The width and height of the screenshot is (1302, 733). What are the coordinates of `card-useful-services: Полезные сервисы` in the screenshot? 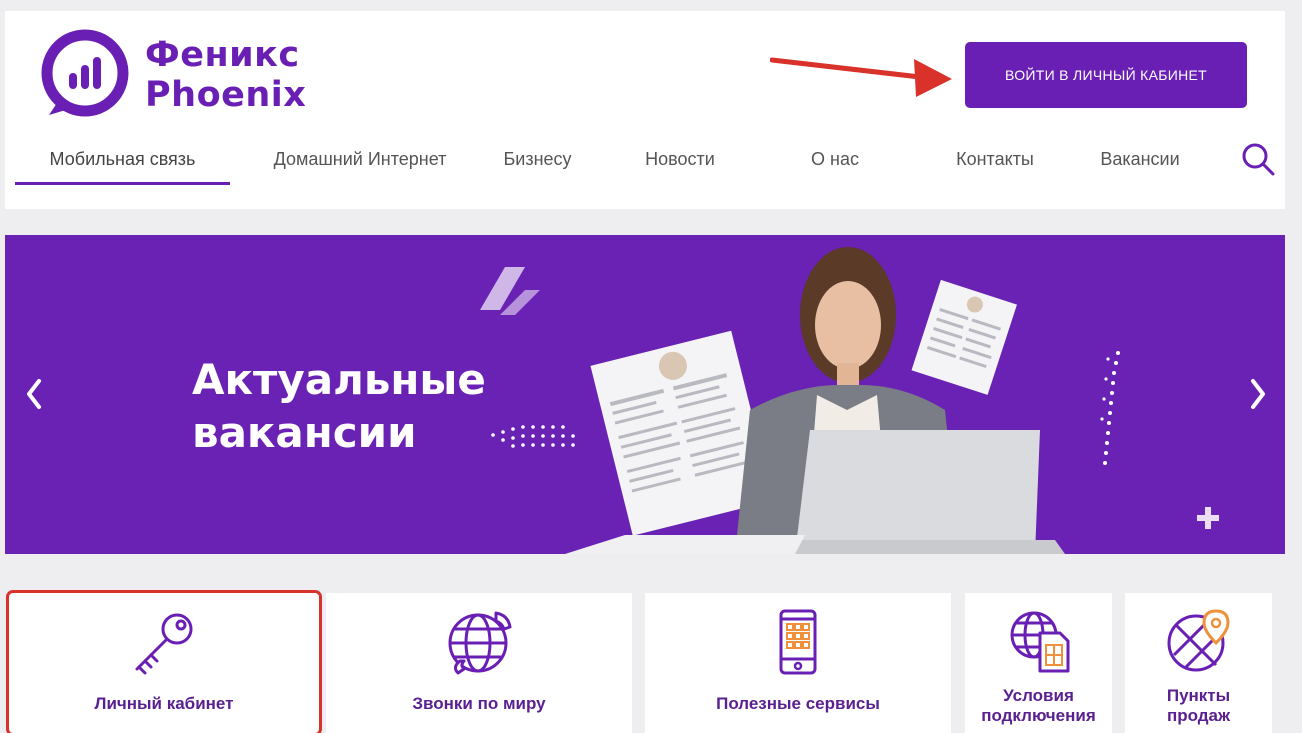 It's located at (798, 663).